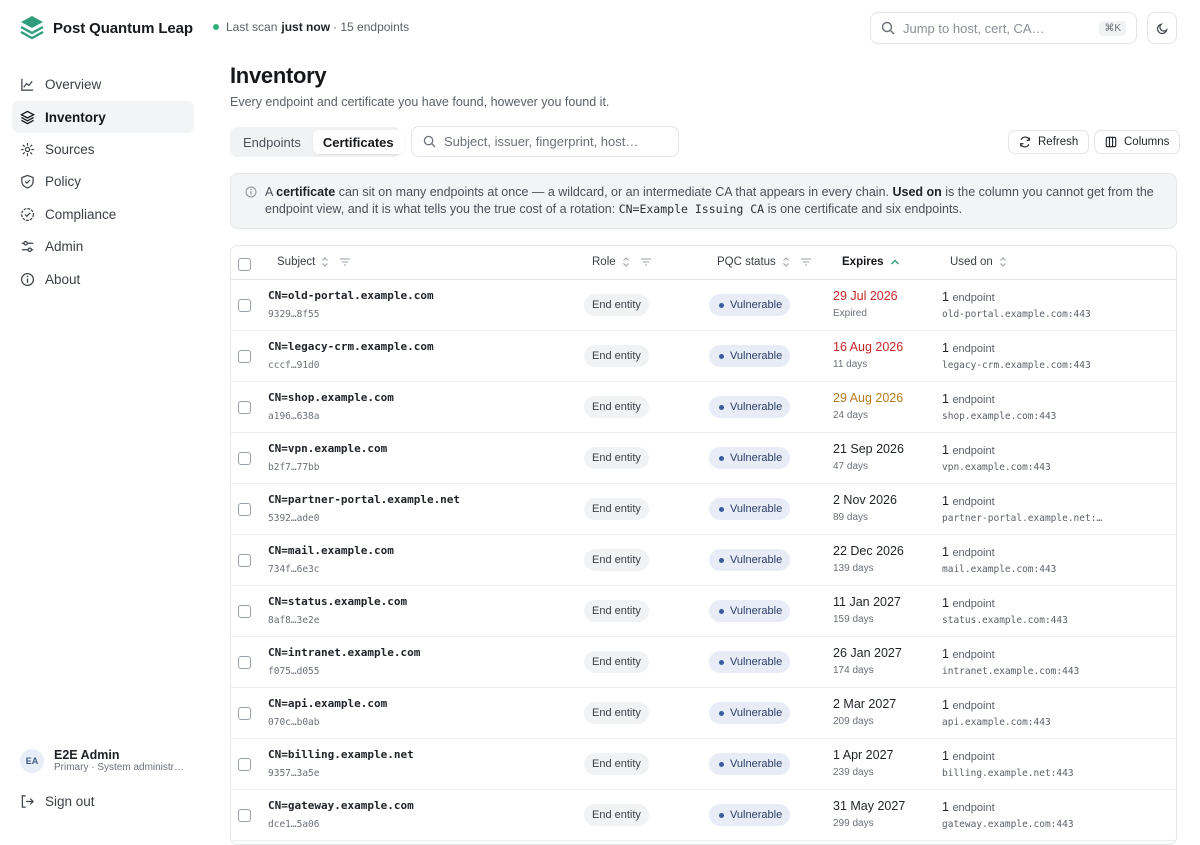 This screenshot has height=845, width=1200. I want to click on cert-subject: CN=legacy-crm.example.com, so click(351, 346).